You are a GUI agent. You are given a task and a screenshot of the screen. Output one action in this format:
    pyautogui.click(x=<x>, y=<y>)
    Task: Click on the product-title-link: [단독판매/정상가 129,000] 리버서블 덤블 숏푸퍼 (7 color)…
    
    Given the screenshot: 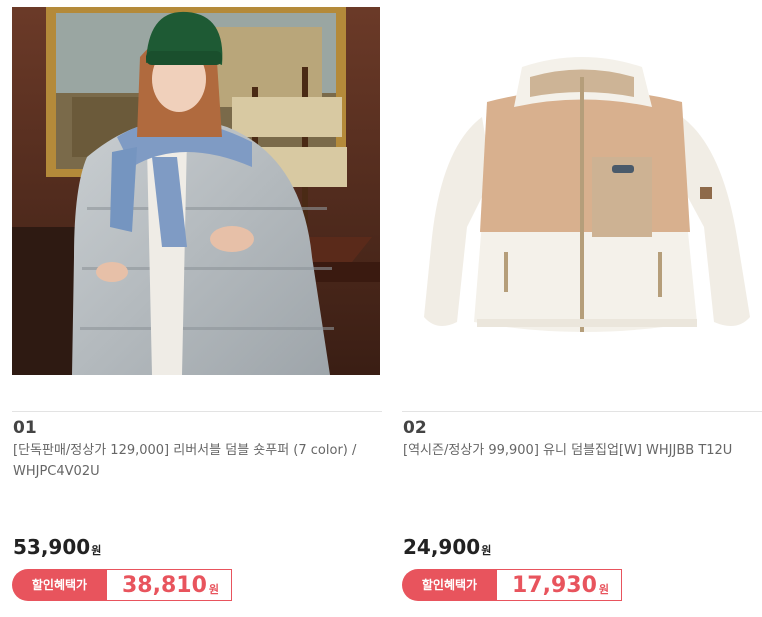 What is the action you would take?
    pyautogui.click(x=188, y=461)
    